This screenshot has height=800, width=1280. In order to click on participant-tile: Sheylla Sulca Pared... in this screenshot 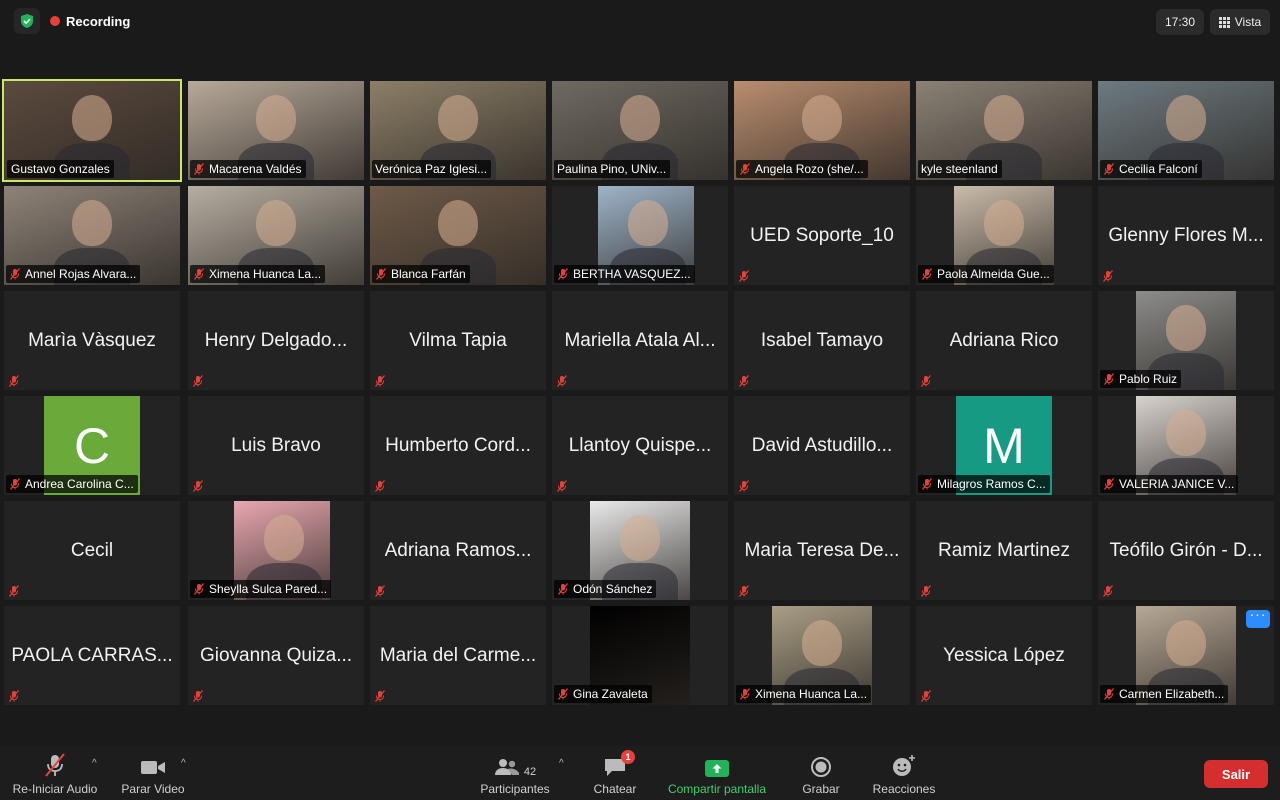, I will do `click(276, 550)`.